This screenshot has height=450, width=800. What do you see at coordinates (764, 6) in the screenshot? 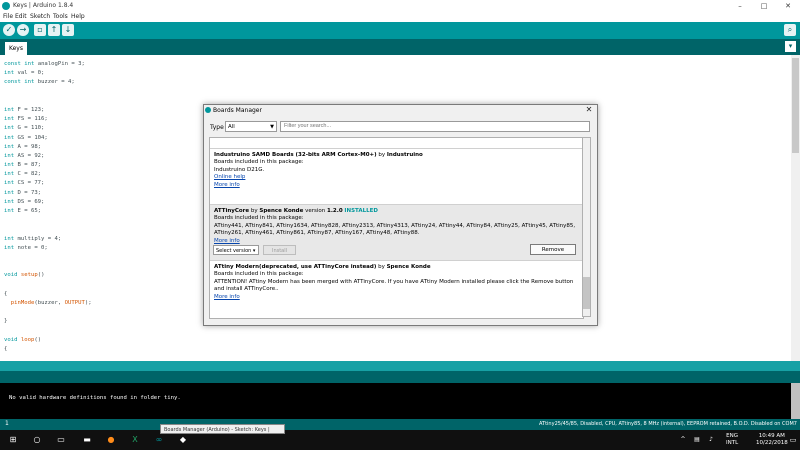
I see `maximize-button: □` at bounding box center [764, 6].